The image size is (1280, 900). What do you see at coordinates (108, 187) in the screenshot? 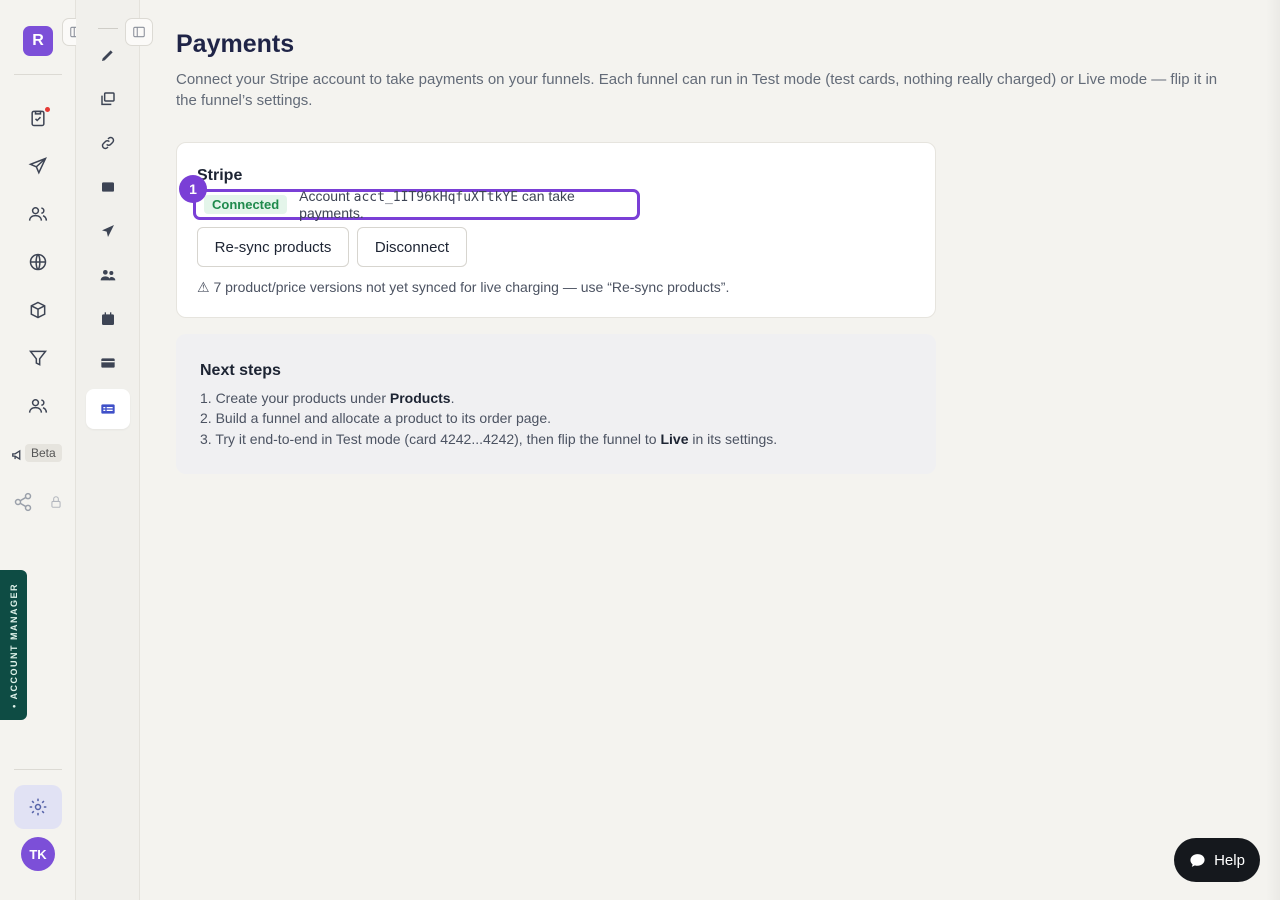
I see `mail-icon` at bounding box center [108, 187].